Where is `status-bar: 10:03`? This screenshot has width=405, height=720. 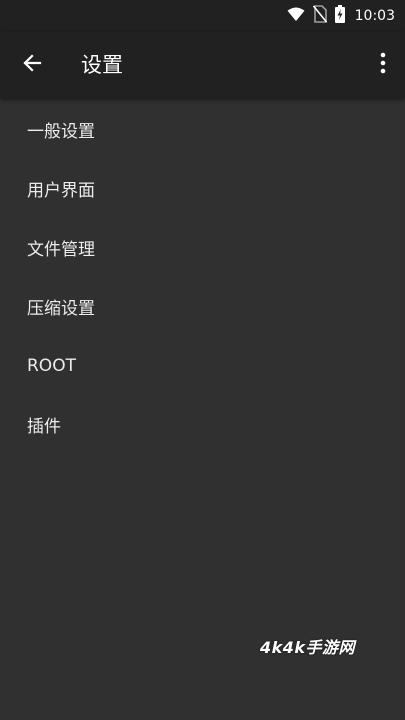 status-bar: 10:03 is located at coordinates (202, 16).